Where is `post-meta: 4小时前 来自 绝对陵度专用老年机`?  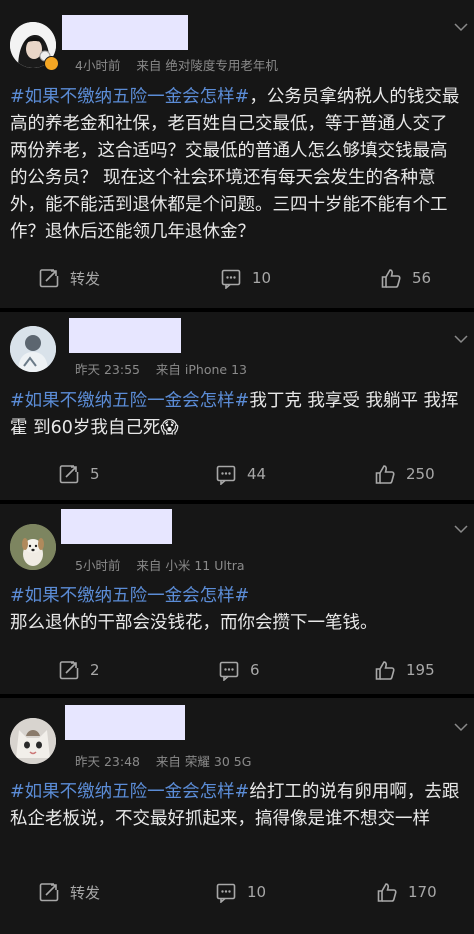 post-meta: 4小时前 来自 绝对陵度专用老年机 is located at coordinates (176, 64).